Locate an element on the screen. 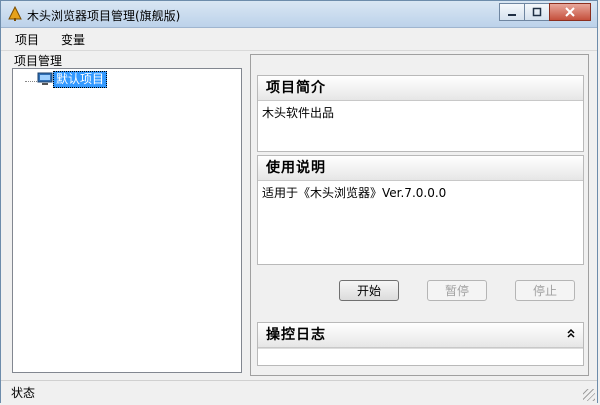  window-controls is located at coordinates (545, 12).